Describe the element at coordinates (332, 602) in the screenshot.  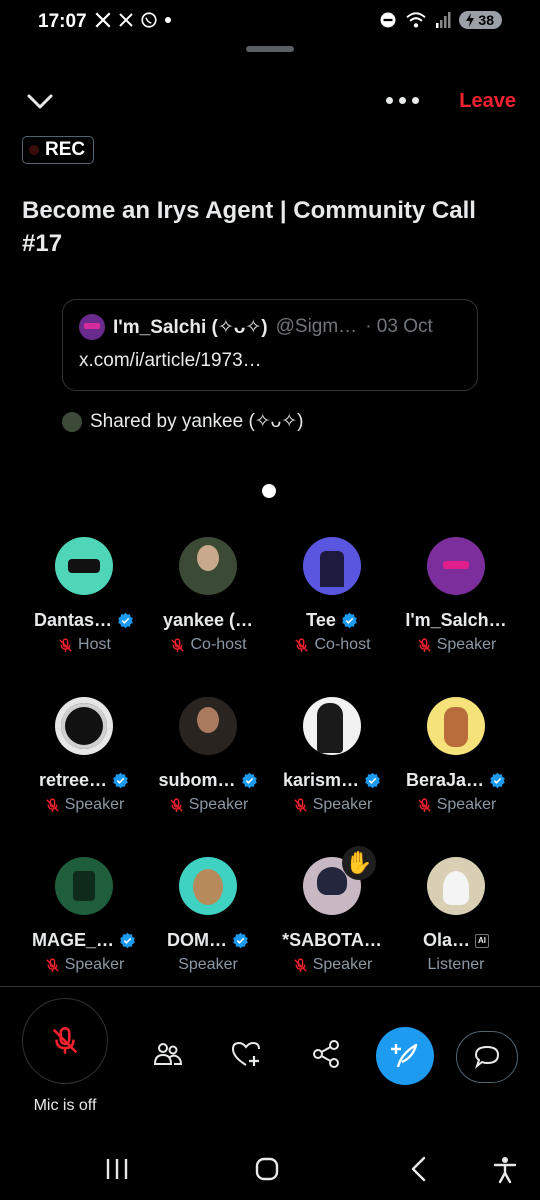
I see `participant-card: Tee Co-host` at that location.